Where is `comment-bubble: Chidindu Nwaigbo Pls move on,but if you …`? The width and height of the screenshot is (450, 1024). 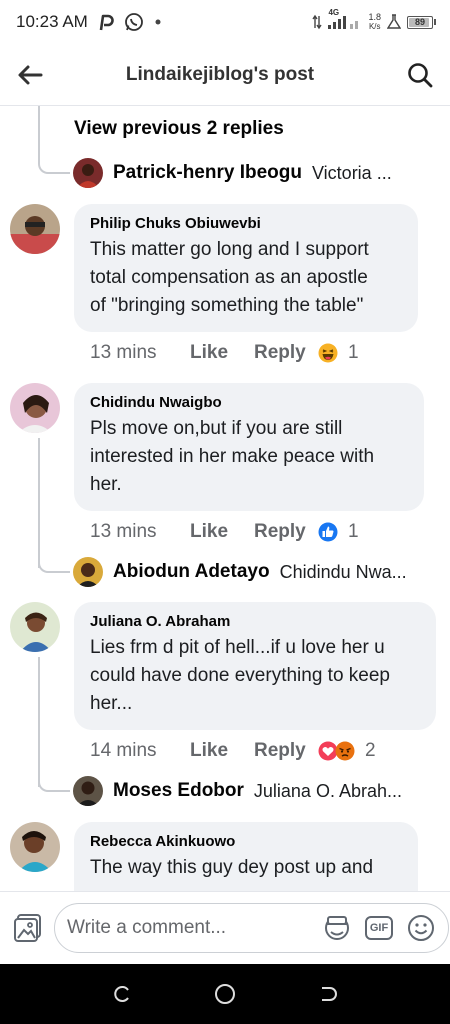
comment-bubble: Chidindu Nwaigbo Pls move on,but if you … is located at coordinates (249, 447).